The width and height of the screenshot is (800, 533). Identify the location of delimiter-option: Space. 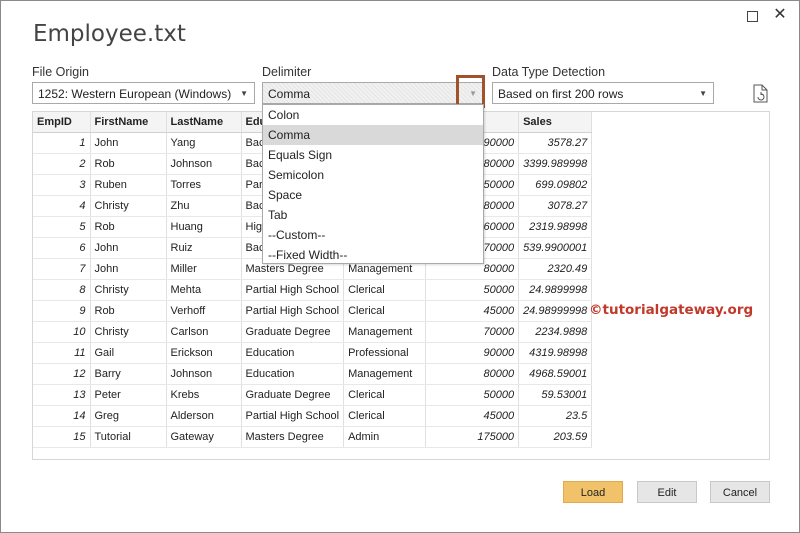
(373, 195).